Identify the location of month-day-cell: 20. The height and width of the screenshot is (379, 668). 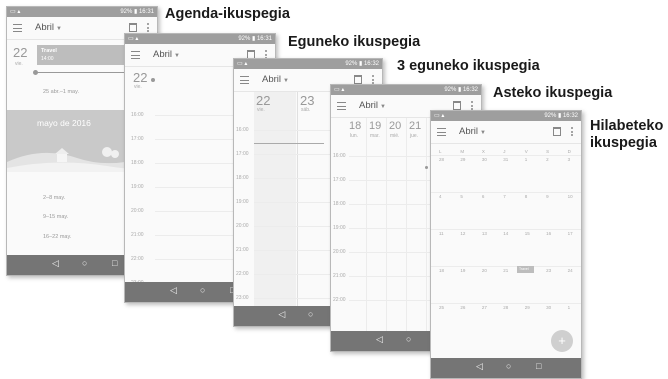
(484, 270).